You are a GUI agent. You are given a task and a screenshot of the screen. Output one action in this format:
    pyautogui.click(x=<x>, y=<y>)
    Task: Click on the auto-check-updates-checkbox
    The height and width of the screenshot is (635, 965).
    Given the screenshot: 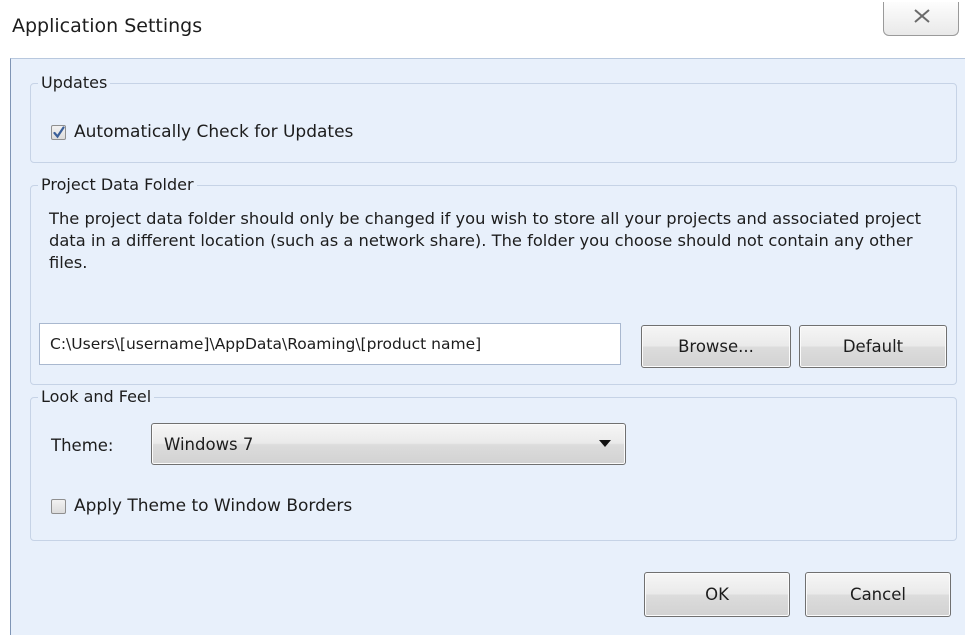 What is the action you would take?
    pyautogui.click(x=58, y=132)
    